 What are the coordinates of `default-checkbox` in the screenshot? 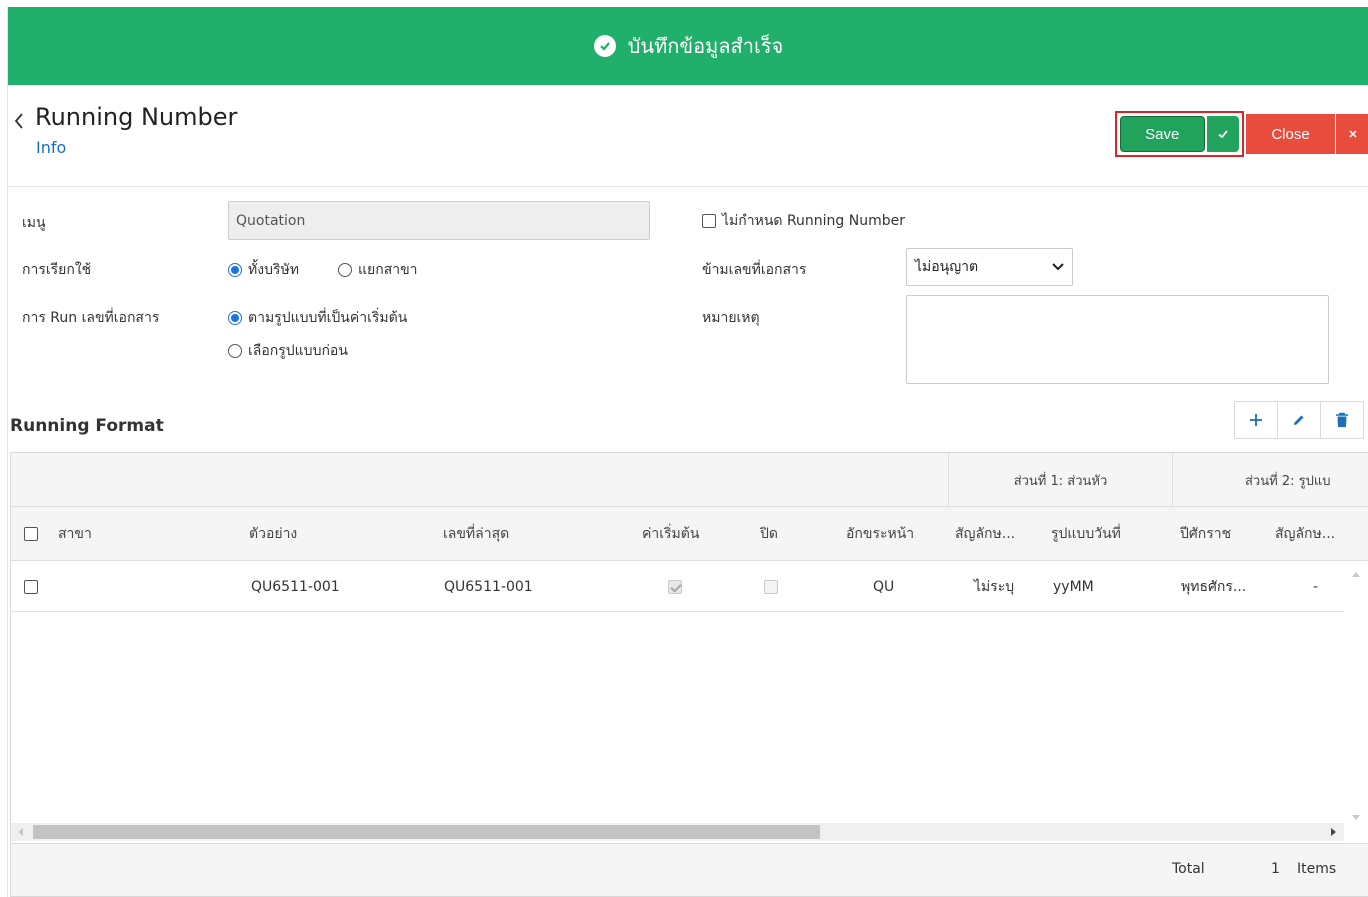 It's located at (675, 586).